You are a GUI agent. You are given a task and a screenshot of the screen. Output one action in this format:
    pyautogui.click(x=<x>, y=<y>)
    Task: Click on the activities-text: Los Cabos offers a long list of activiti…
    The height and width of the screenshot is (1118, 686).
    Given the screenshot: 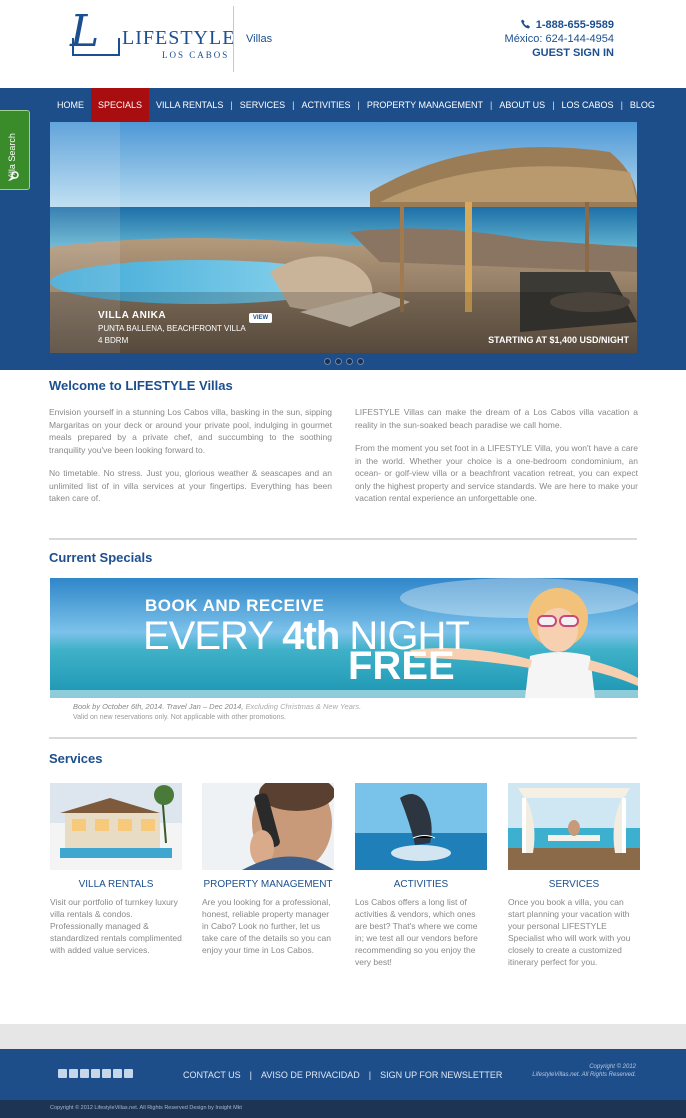 What is the action you would take?
    pyautogui.click(x=416, y=932)
    